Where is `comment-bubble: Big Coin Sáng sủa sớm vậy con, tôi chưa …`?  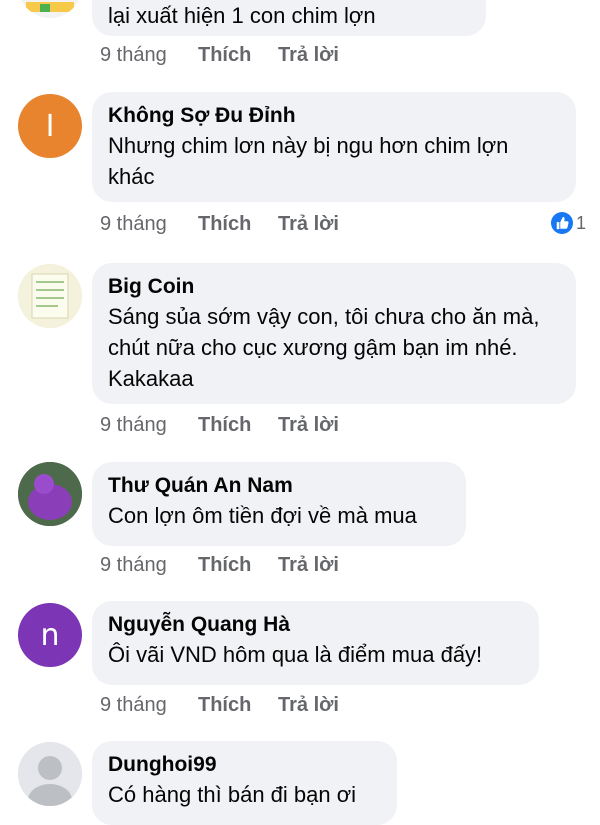
comment-bubble: Big Coin Sáng sủa sớm vậy con, tôi chưa … is located at coordinates (334, 333).